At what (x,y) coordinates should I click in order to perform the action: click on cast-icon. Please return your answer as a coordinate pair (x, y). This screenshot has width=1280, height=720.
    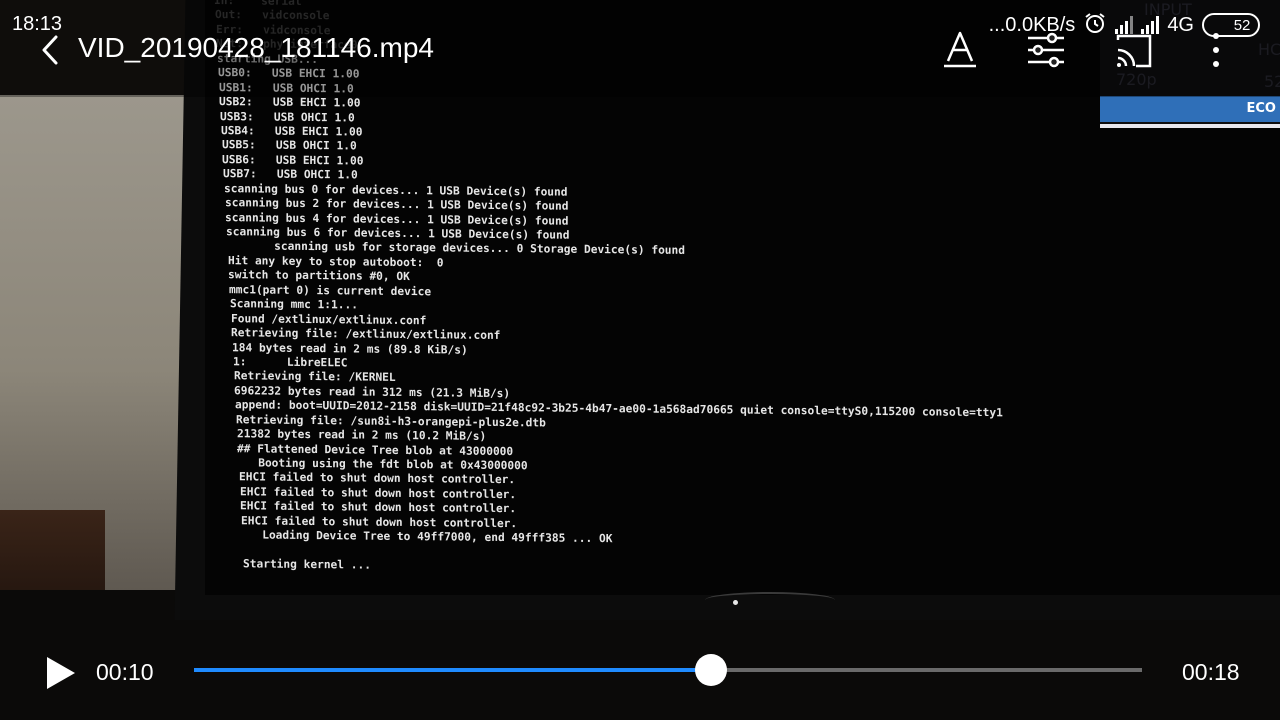
    Looking at the image, I should click on (1134, 51).